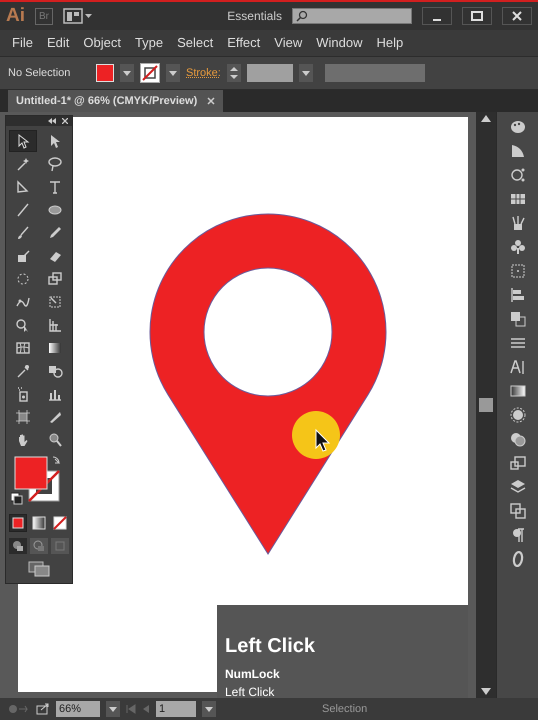 The image size is (538, 720). I want to click on menu-item: Select, so click(195, 43).